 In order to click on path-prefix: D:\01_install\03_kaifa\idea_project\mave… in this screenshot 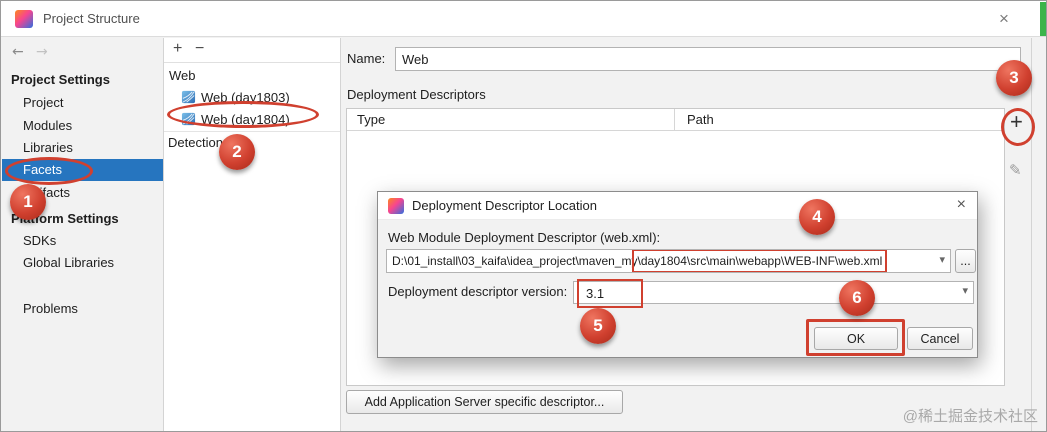, I will do `click(515, 261)`.